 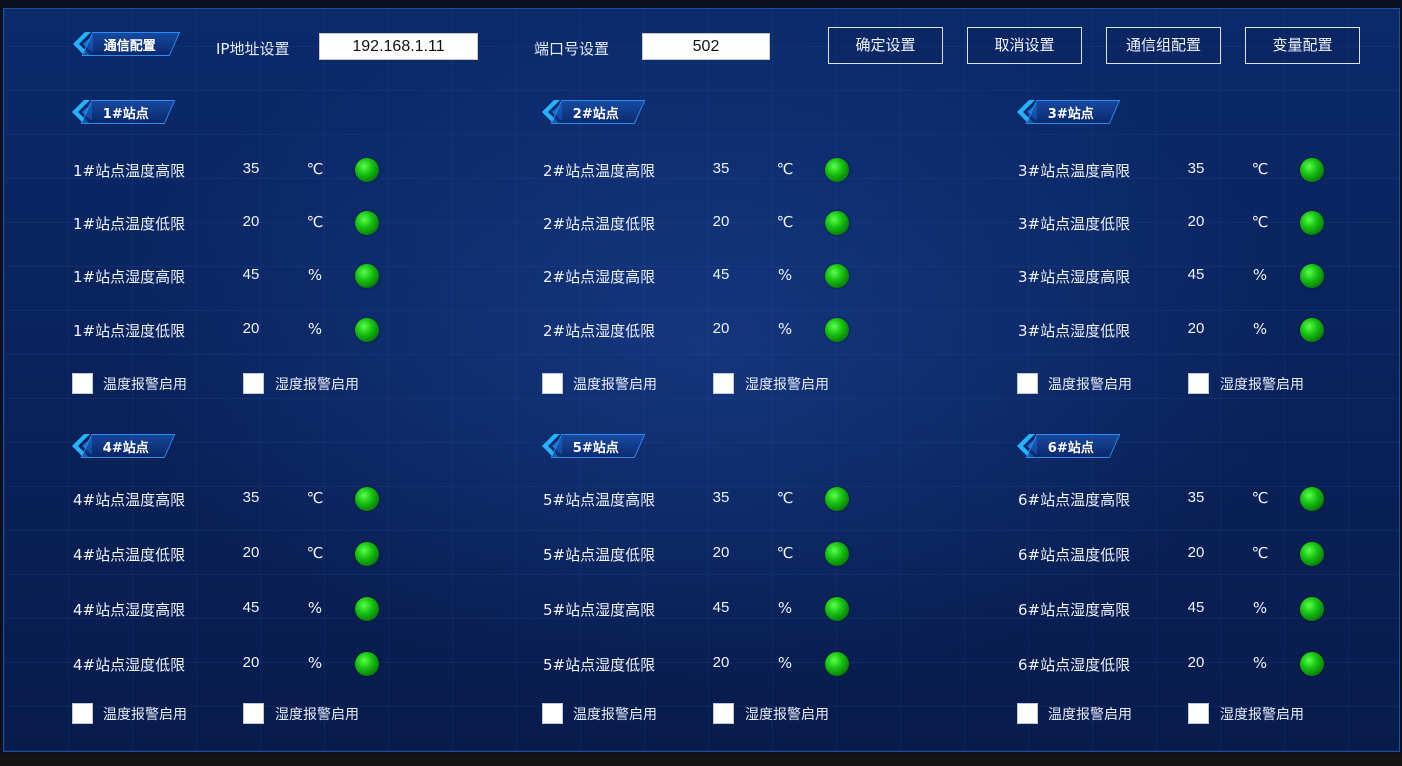 What do you see at coordinates (1074, 610) in the screenshot?
I see `setting-name: 6#站点湿度高限` at bounding box center [1074, 610].